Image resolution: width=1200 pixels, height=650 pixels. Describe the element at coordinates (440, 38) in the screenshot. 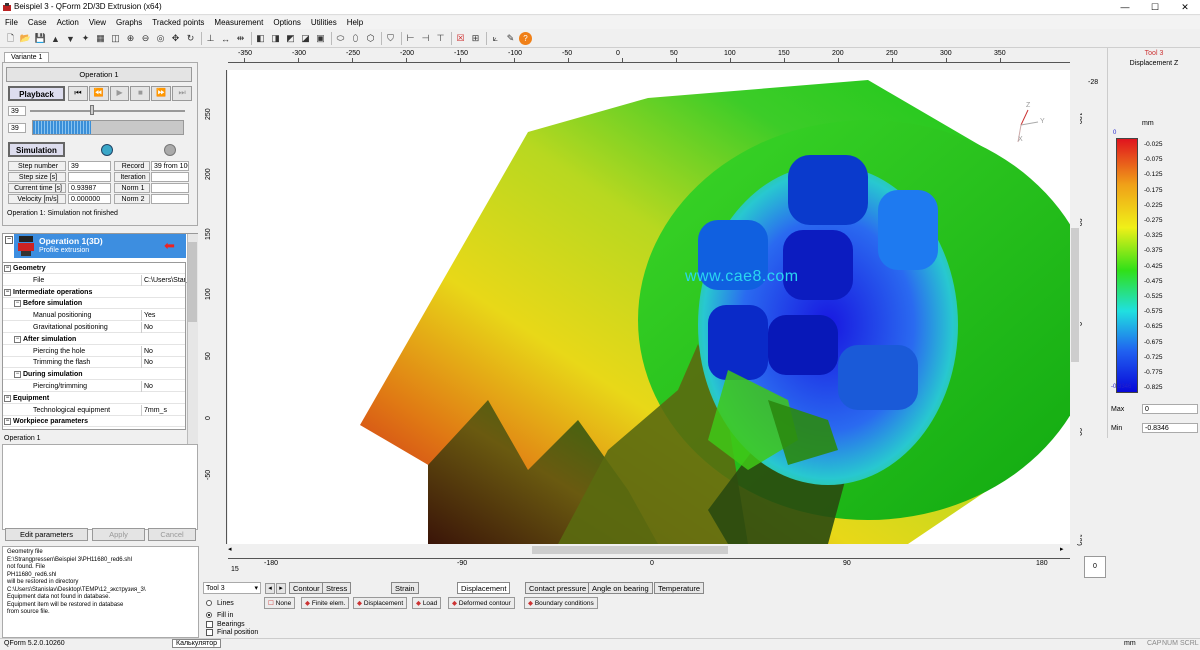

I see `ruler3-icon: ⊤` at that location.